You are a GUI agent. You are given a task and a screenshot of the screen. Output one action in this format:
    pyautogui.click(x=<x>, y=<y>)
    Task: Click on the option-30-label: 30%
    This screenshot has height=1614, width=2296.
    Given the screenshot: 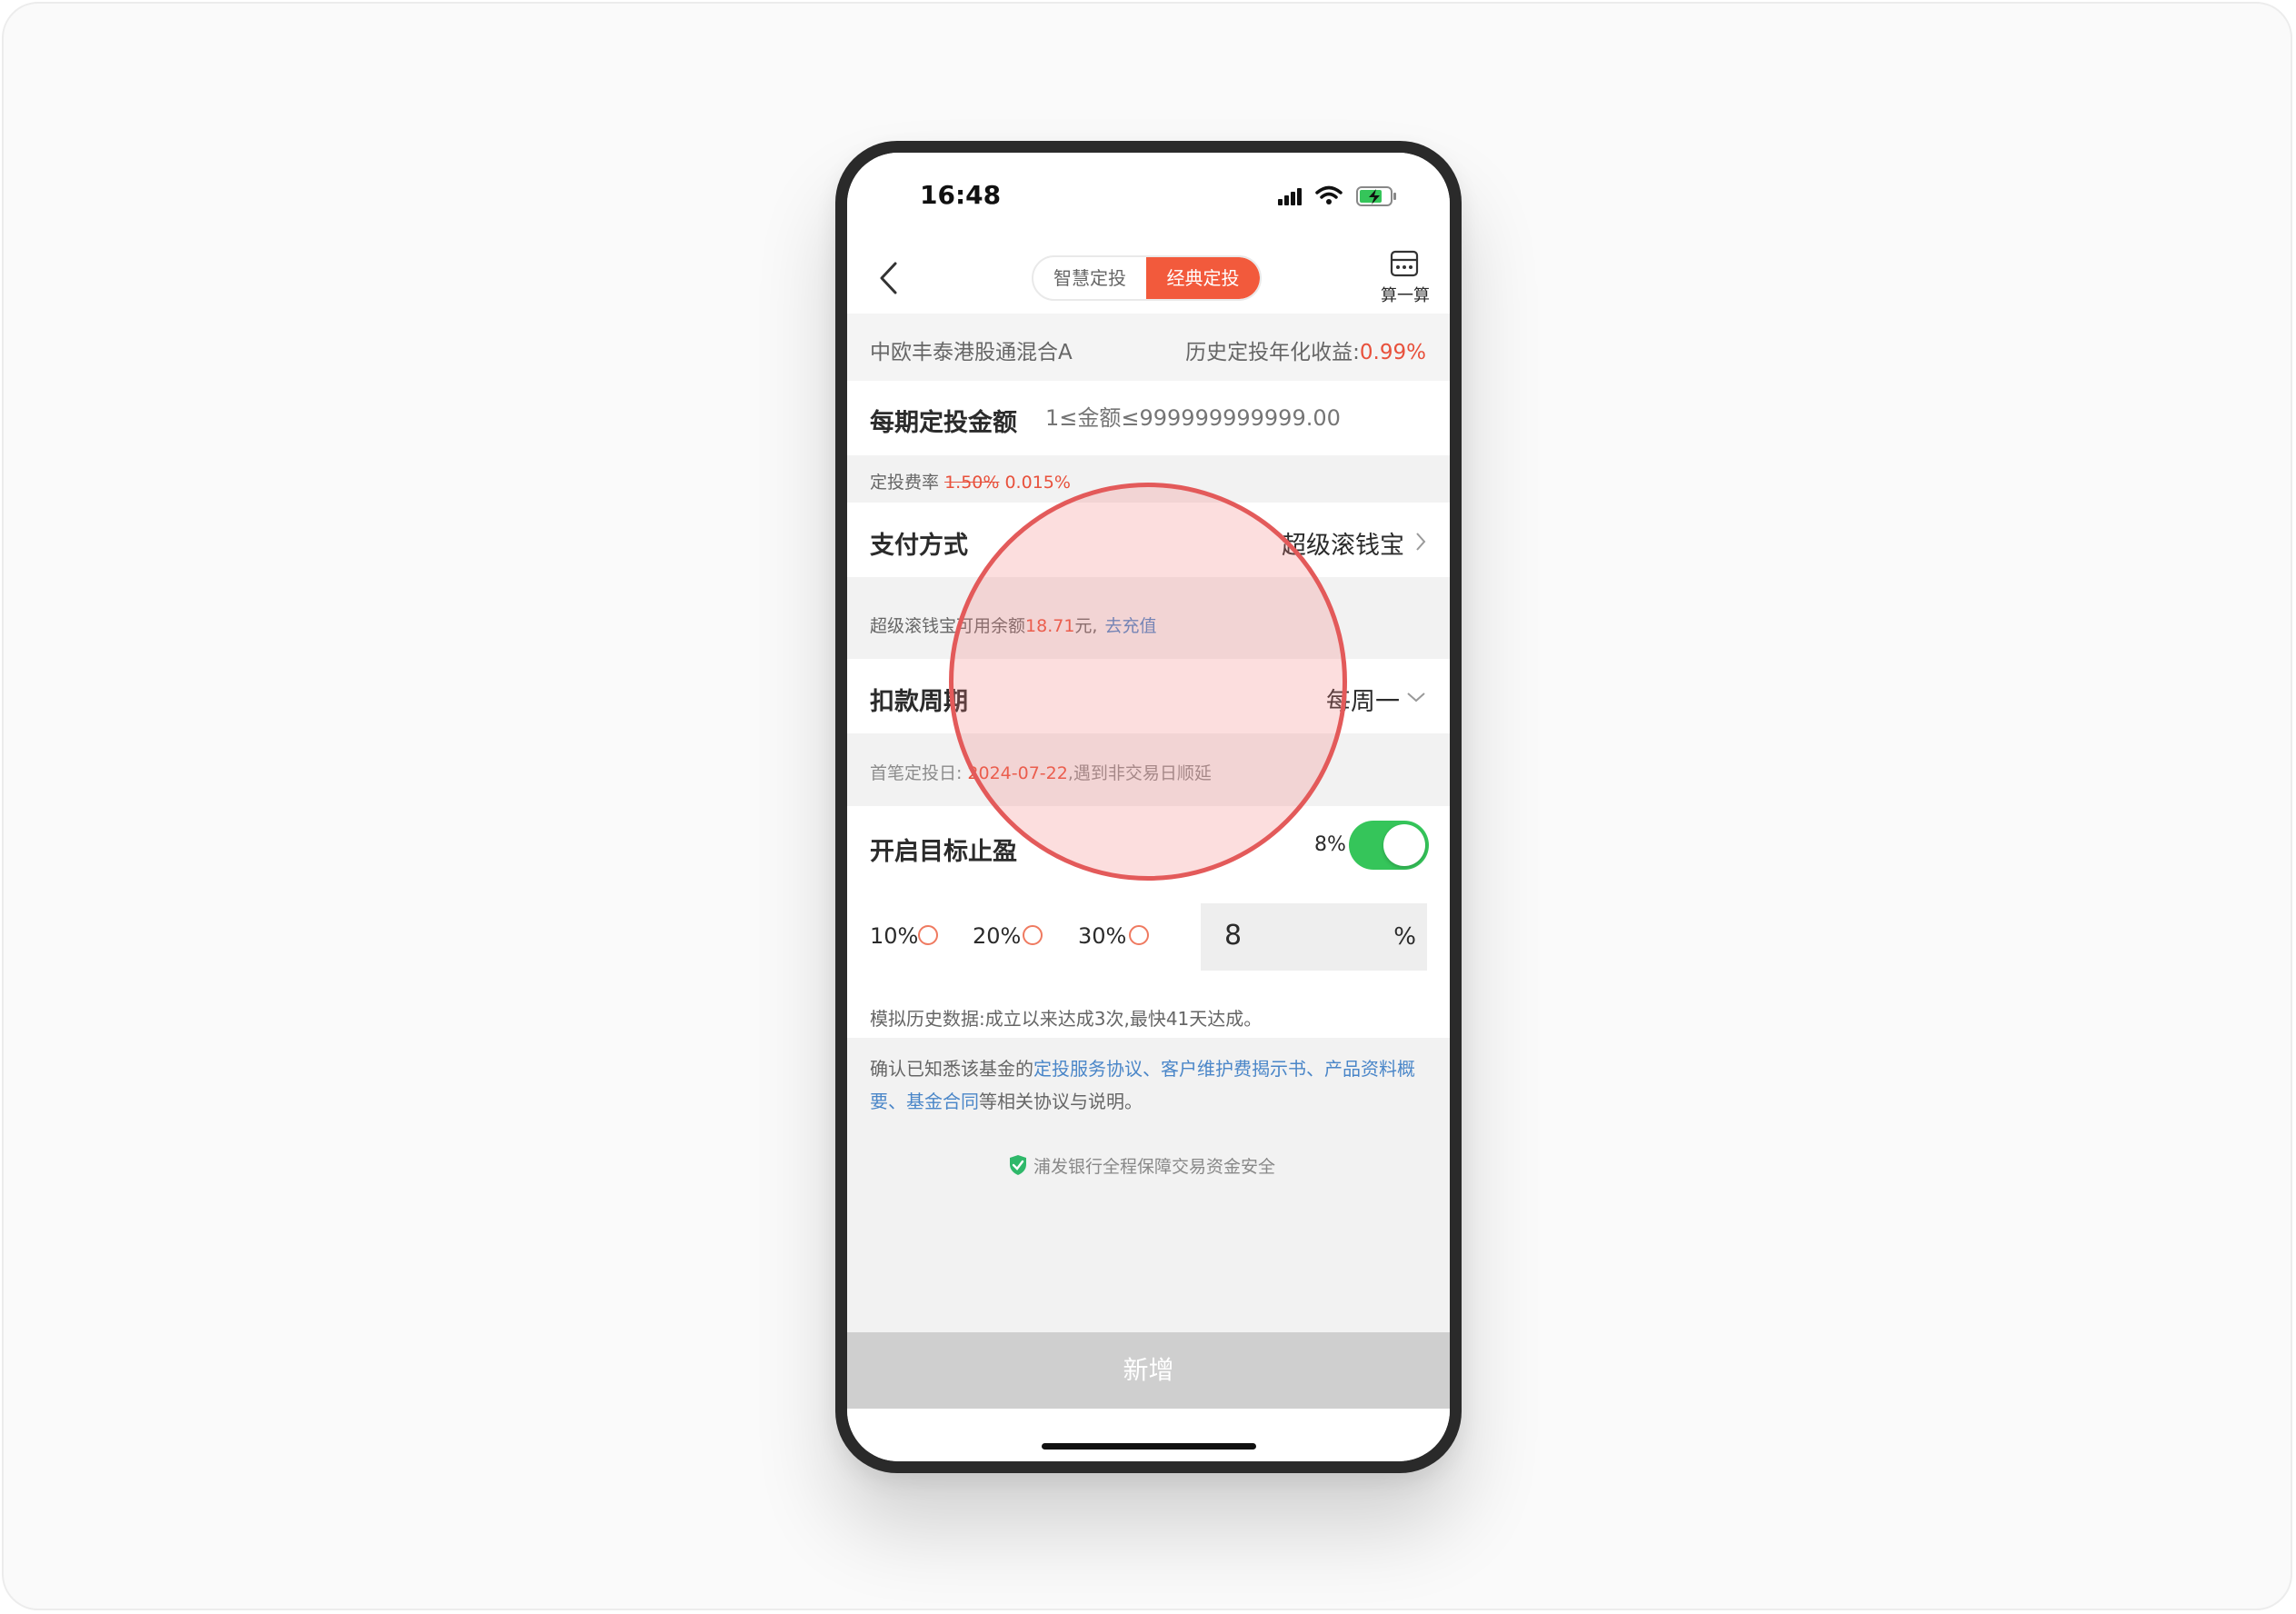 What is the action you would take?
    pyautogui.click(x=1102, y=936)
    